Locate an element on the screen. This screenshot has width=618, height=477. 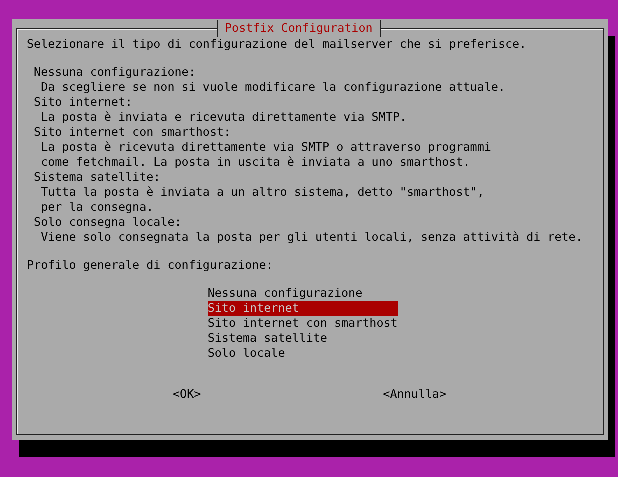
option-name: Solo consegna locale: is located at coordinates (108, 222).